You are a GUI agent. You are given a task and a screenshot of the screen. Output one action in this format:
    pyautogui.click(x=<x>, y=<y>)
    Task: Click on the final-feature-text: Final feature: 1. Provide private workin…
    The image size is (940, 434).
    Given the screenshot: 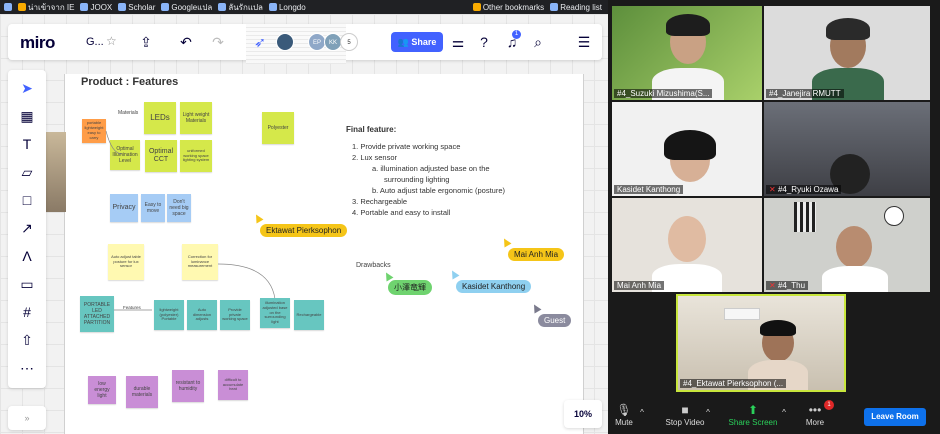 What is the action you would take?
    pyautogui.click(x=425, y=171)
    